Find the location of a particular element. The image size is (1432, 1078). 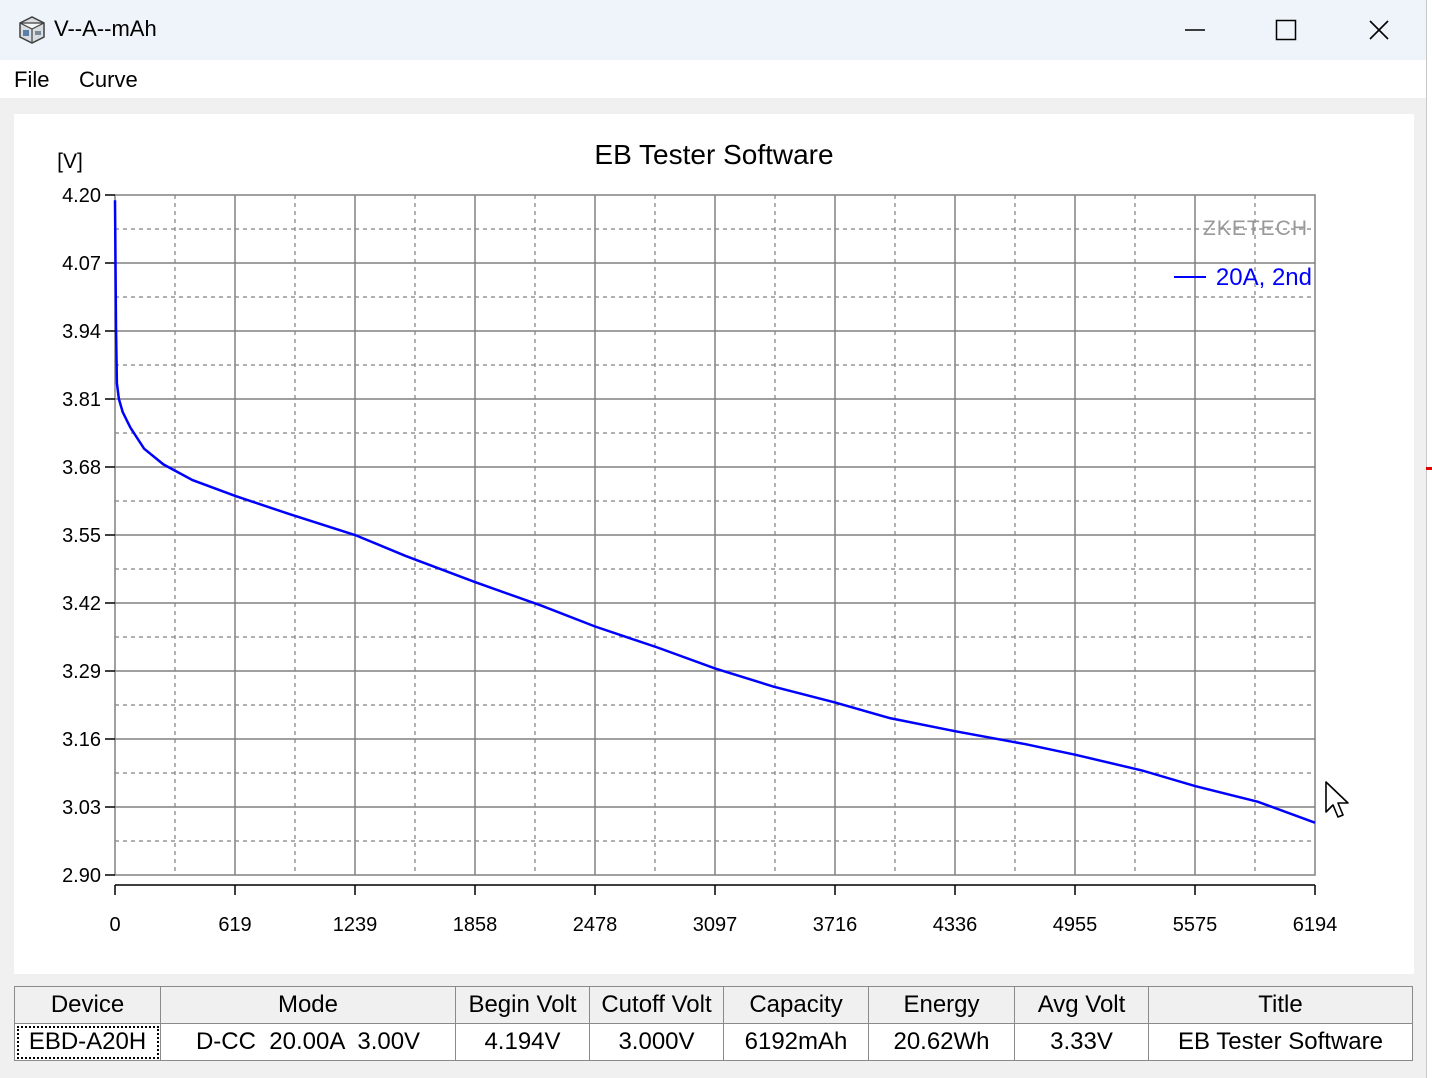

x-tick-label: 0 is located at coordinates (114, 925).